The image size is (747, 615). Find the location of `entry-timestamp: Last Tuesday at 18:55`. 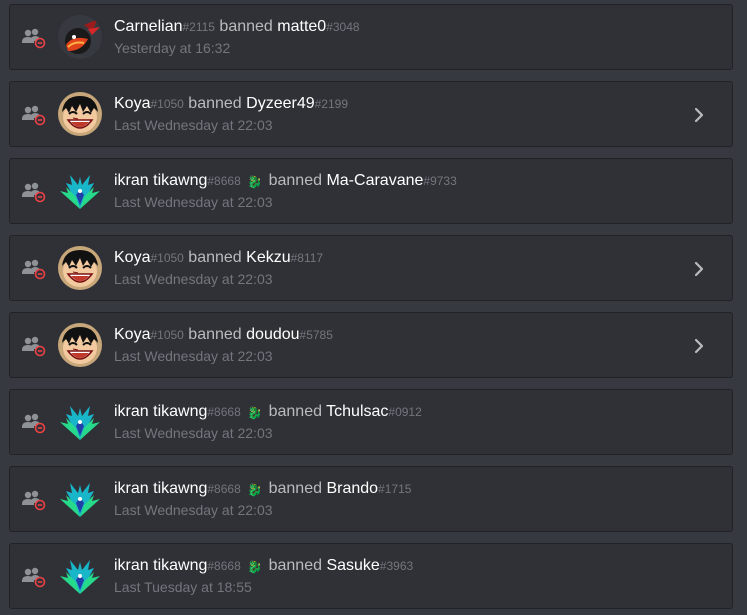

entry-timestamp: Last Tuesday at 18:55 is located at coordinates (183, 587).